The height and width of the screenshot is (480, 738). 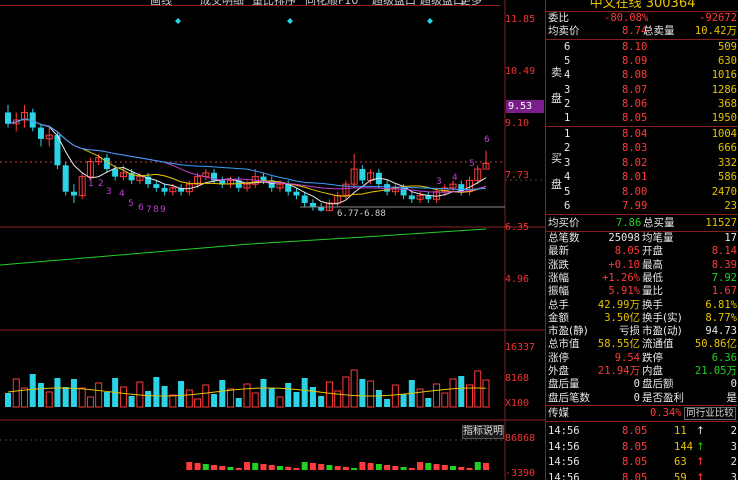 What do you see at coordinates (733, 384) in the screenshot?
I see `quote-value: 0` at bounding box center [733, 384].